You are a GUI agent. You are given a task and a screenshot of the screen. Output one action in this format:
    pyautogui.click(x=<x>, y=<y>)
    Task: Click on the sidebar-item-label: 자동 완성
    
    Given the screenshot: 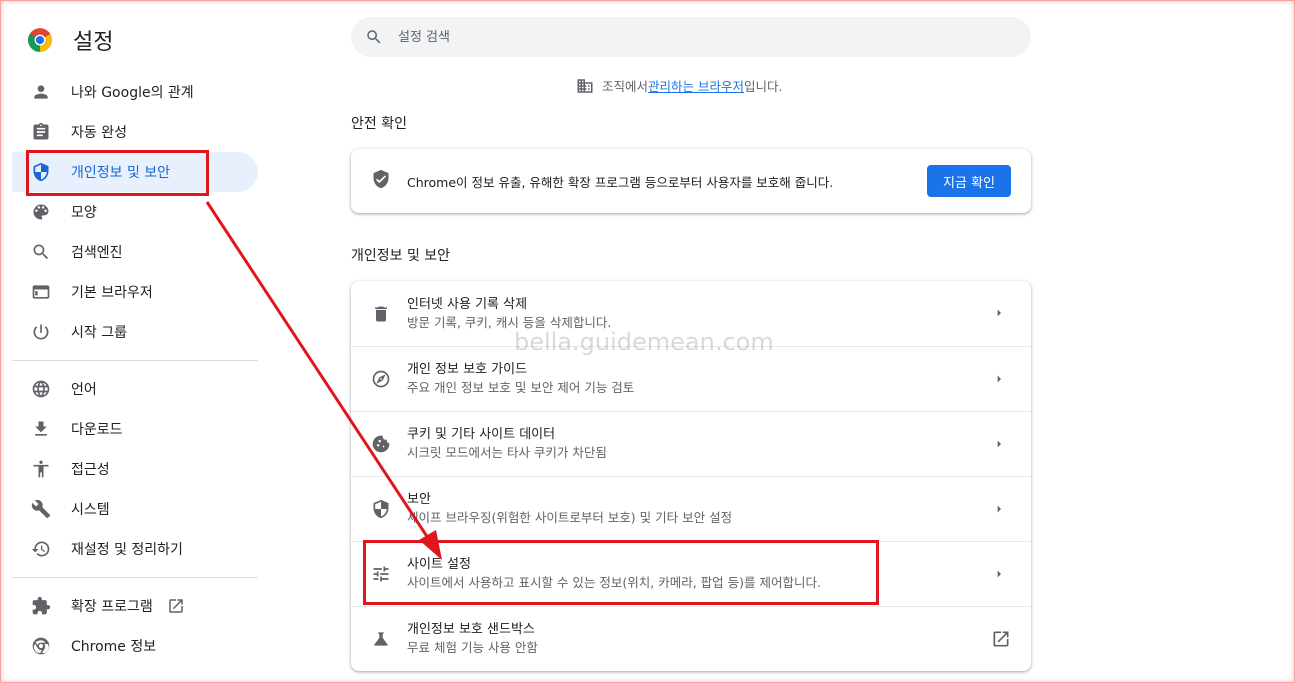 What is the action you would take?
    pyautogui.click(x=99, y=133)
    